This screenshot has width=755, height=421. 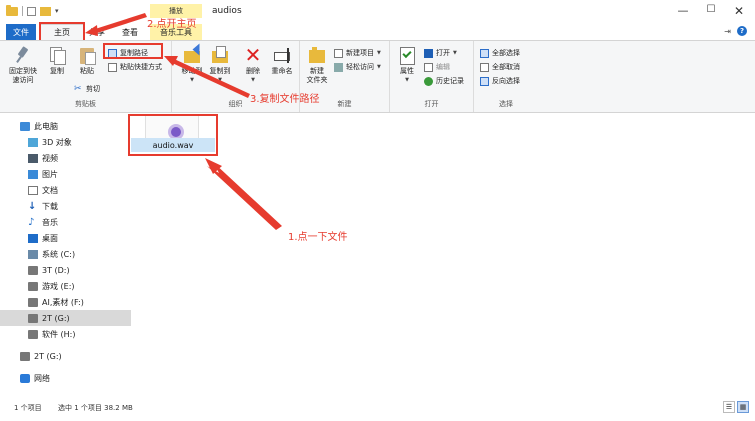 I want to click on tab-view: 查看, so click(x=130, y=32).